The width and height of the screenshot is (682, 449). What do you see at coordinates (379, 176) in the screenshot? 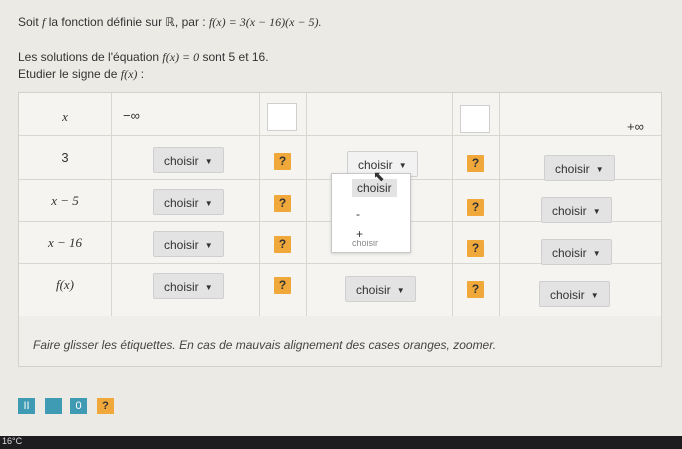
I see `mouse-pointer-icon: ⬉` at bounding box center [379, 176].